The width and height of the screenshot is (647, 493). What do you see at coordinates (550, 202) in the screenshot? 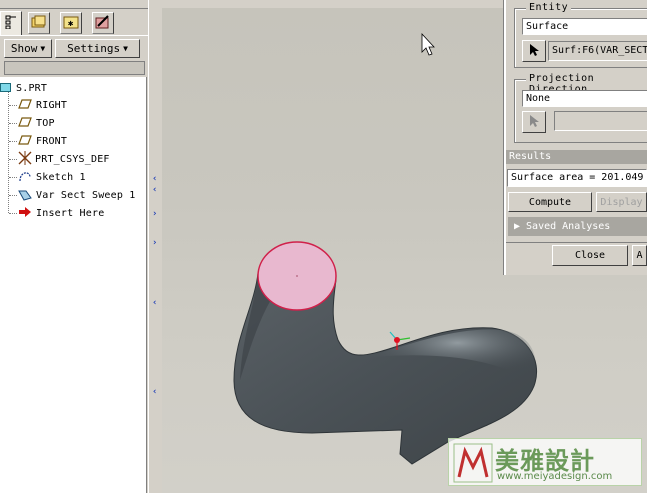
I see `compute-button: Compute` at bounding box center [550, 202].